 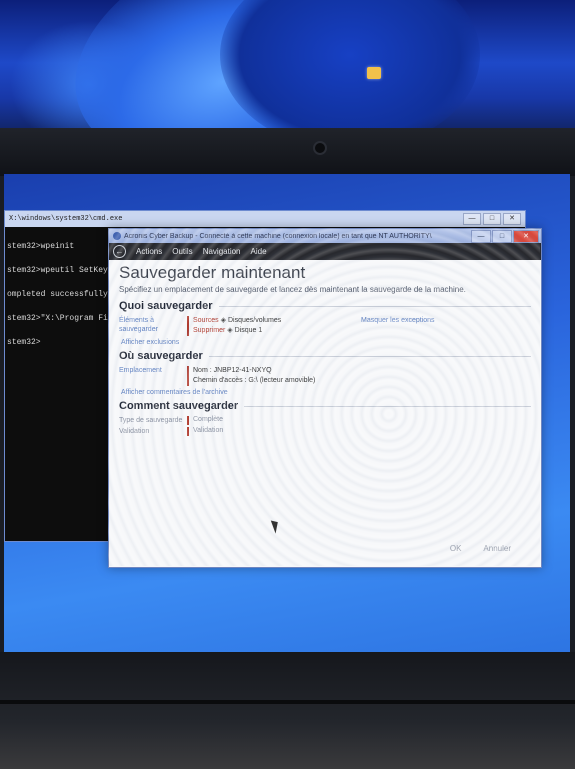 I want to click on menu-aide: Aide, so click(x=259, y=251).